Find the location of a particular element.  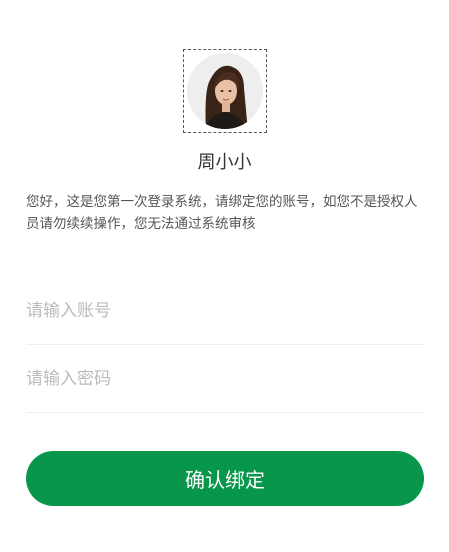

account-input is located at coordinates (225, 310).